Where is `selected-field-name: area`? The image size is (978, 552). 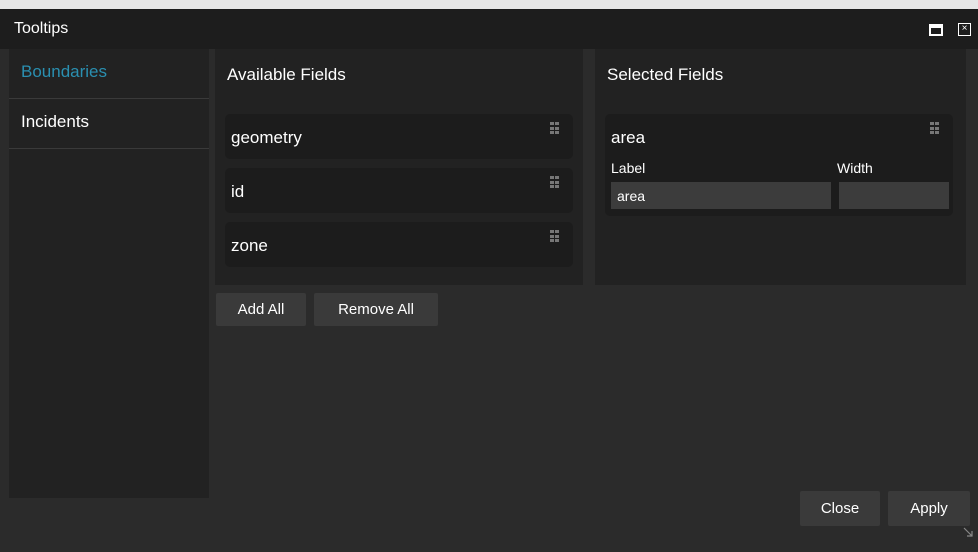
selected-field-name: area is located at coordinates (628, 137).